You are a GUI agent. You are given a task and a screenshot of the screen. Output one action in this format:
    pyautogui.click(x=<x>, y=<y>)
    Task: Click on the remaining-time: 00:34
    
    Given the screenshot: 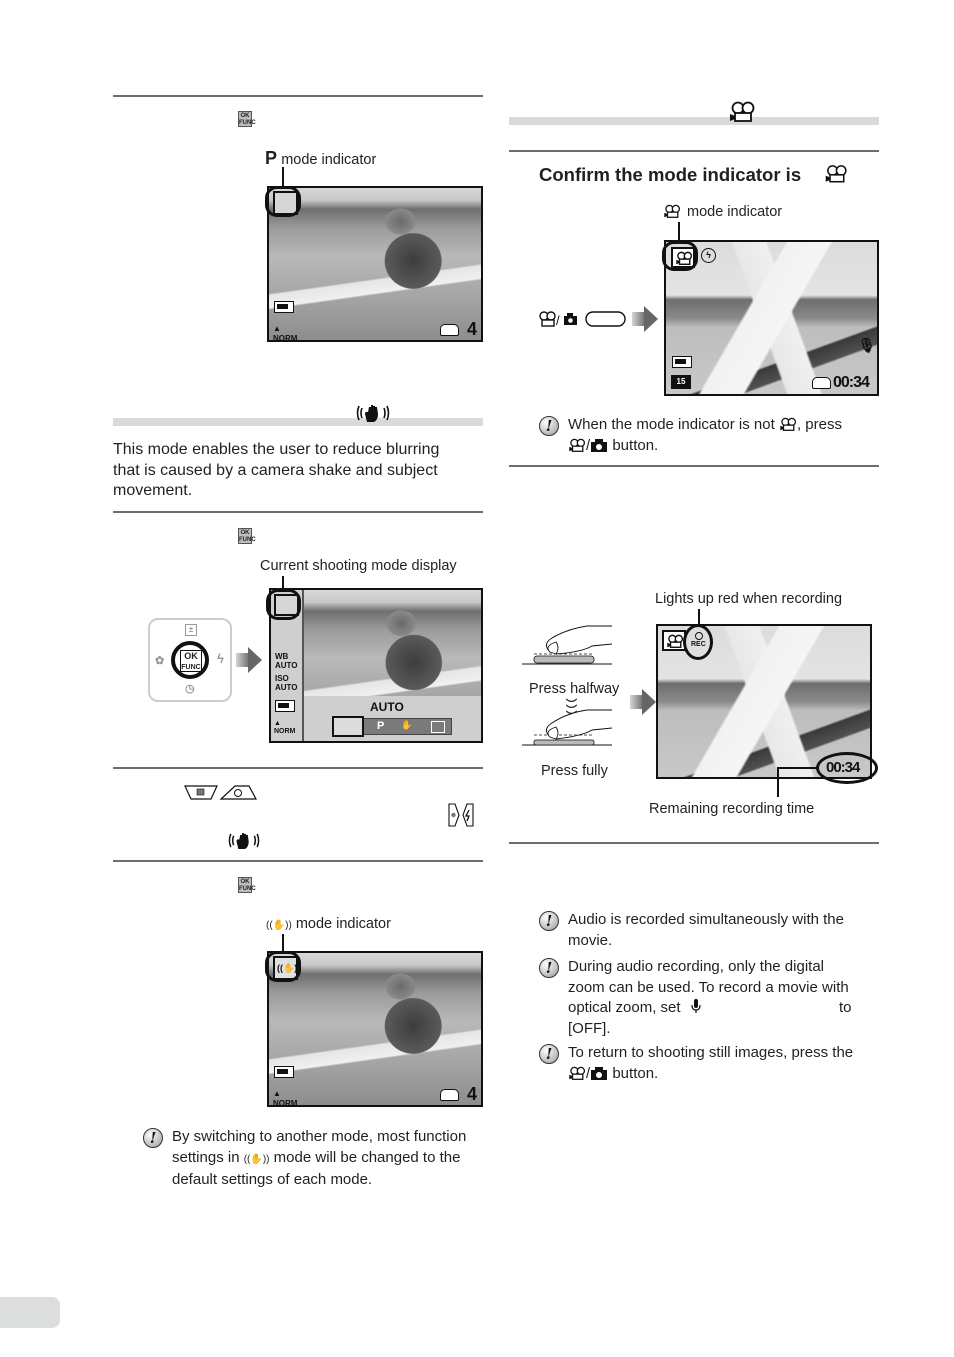 What is the action you would take?
    pyautogui.click(x=851, y=382)
    